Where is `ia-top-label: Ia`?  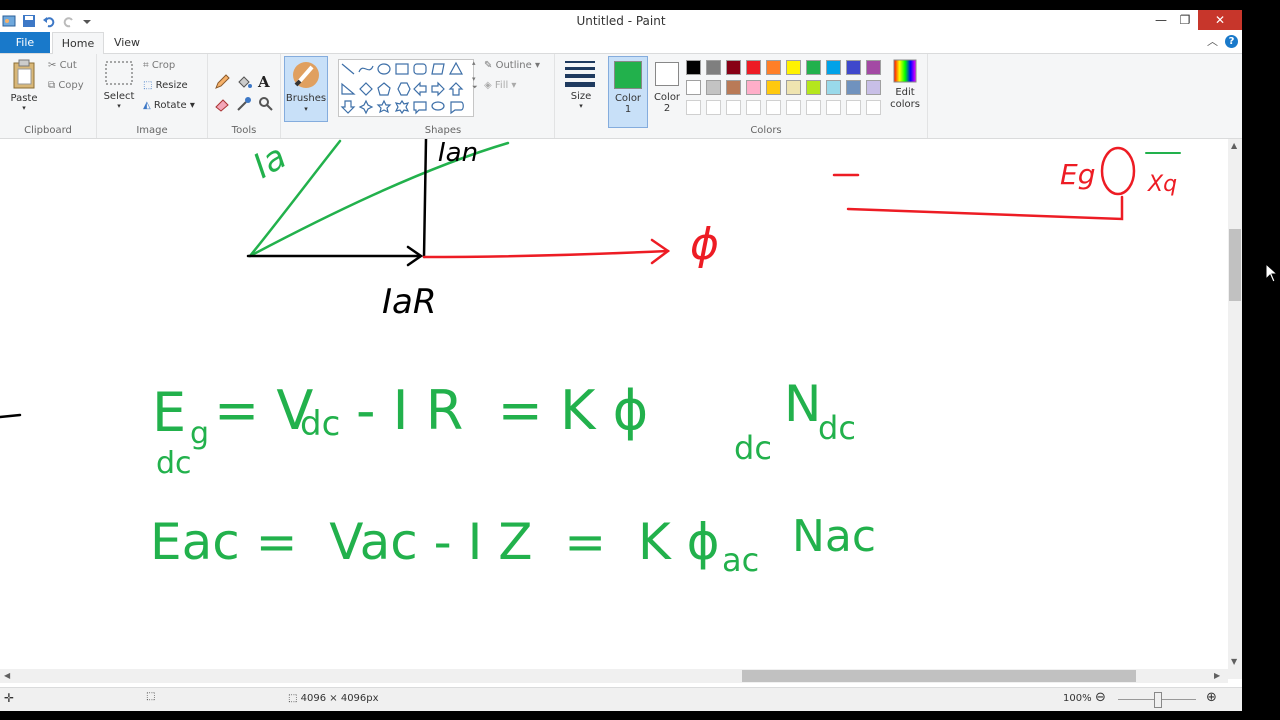 ia-top-label: Ia is located at coordinates (270, 163).